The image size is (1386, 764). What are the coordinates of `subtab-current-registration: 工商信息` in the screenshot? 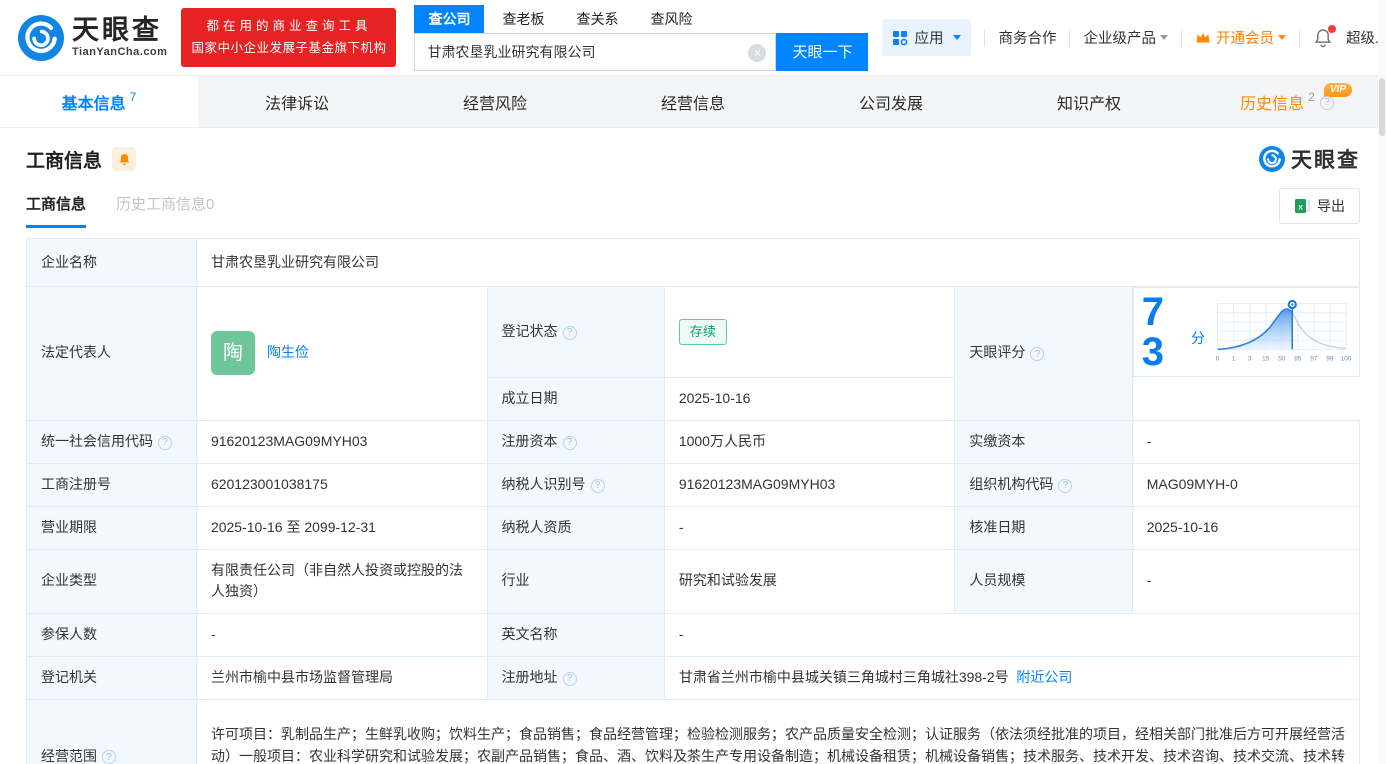 It's located at (56, 210).